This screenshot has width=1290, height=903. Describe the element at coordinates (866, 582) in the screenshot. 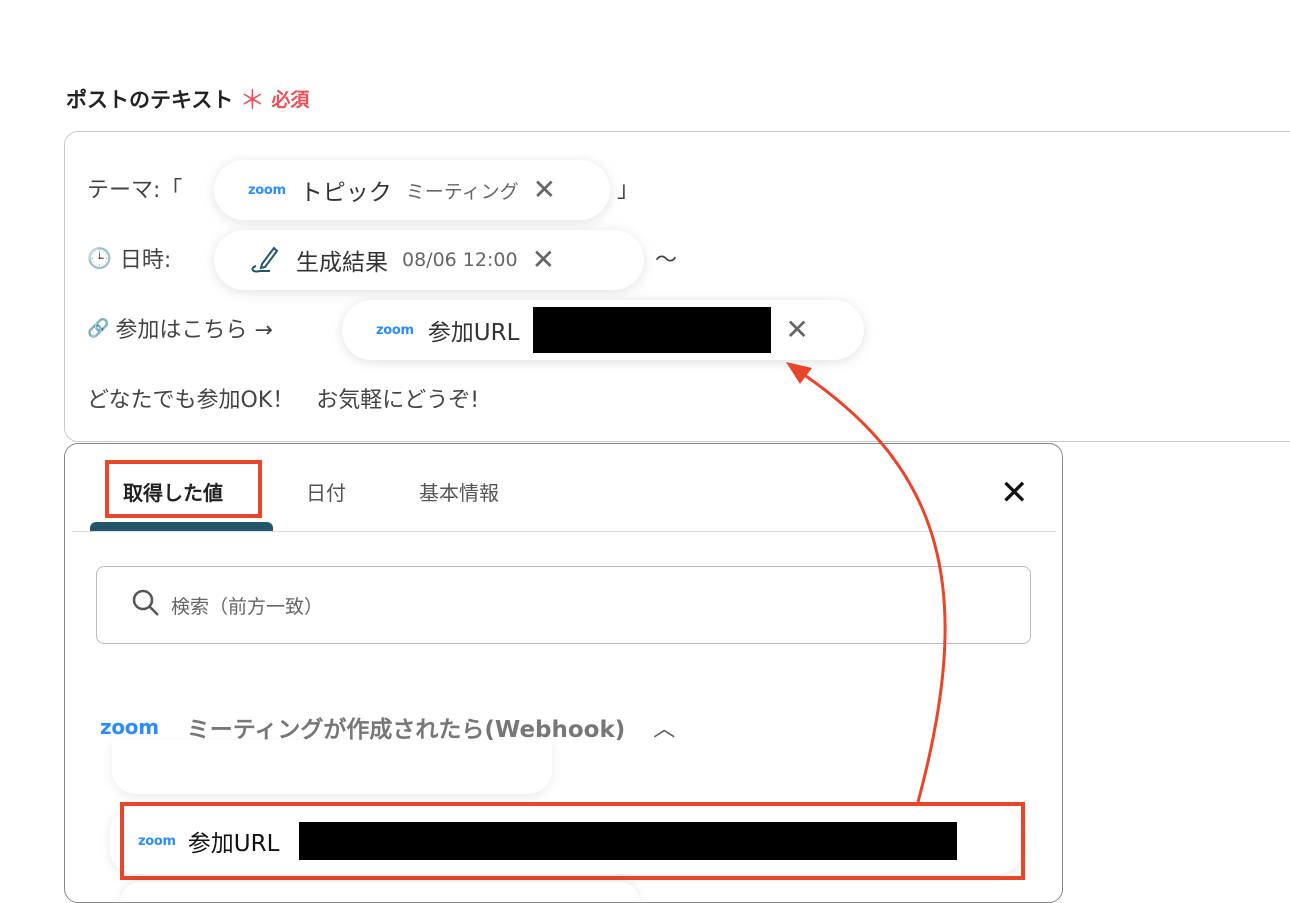

I see `annotation-arrow` at that location.